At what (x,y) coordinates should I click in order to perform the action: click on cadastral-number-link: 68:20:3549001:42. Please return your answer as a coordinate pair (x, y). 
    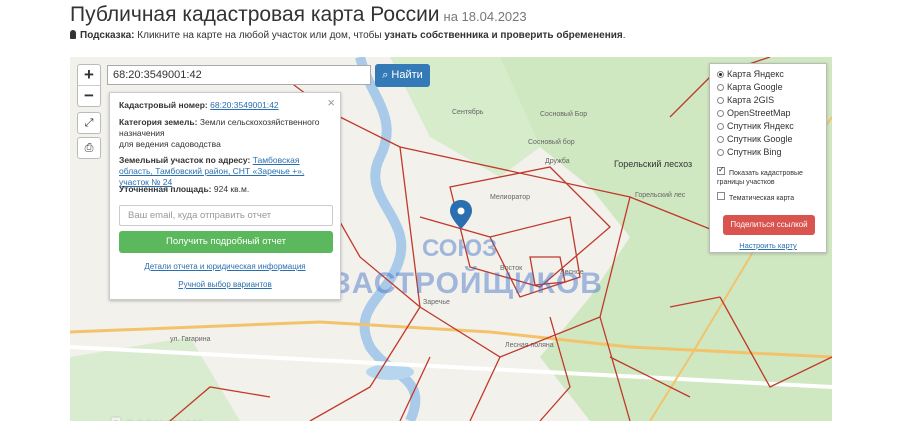
    Looking at the image, I should click on (244, 105).